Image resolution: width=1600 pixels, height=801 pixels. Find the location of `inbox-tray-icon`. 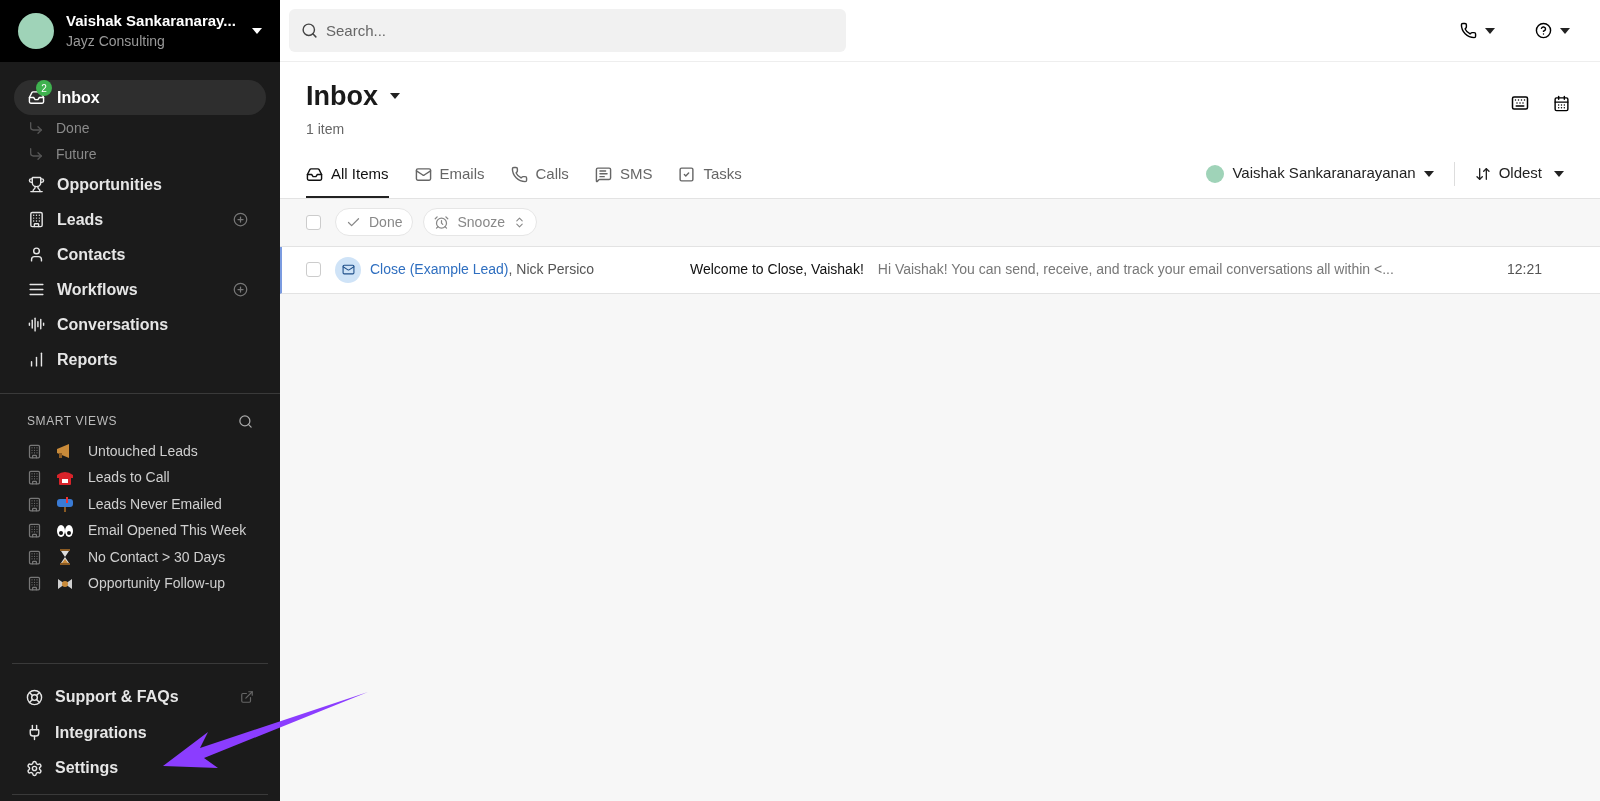

inbox-tray-icon is located at coordinates (314, 174).